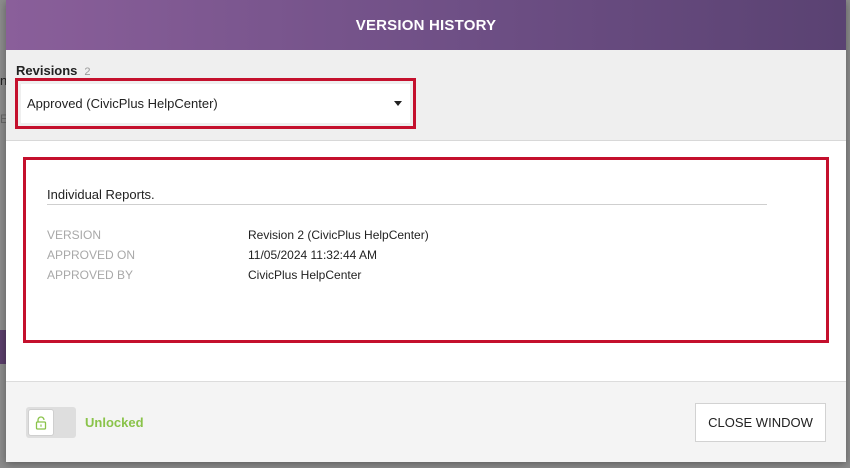 This screenshot has width=850, height=468. Describe the element at coordinates (338, 235) in the screenshot. I see `meta-value: Revision 2 (CivicPlus HelpCenter)` at that location.